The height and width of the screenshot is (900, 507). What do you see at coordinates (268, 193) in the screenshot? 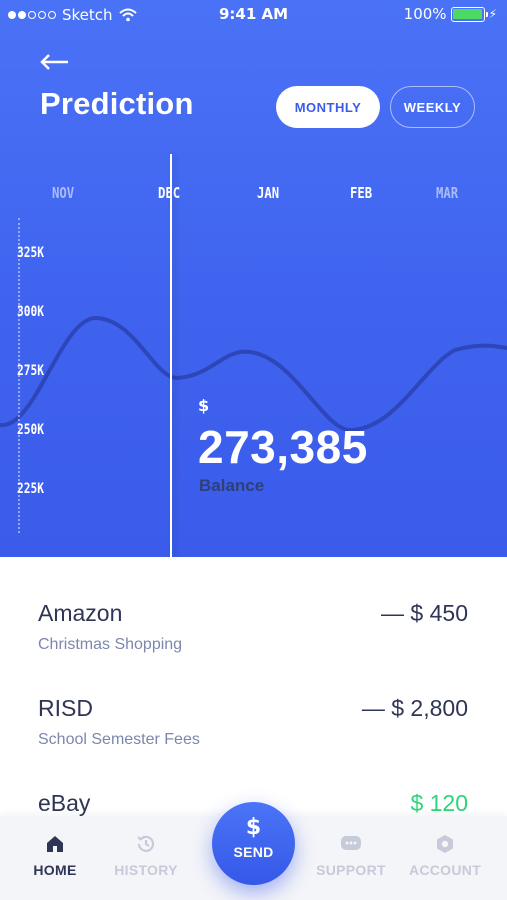
I see `month-label-jan: JAN` at bounding box center [268, 193].